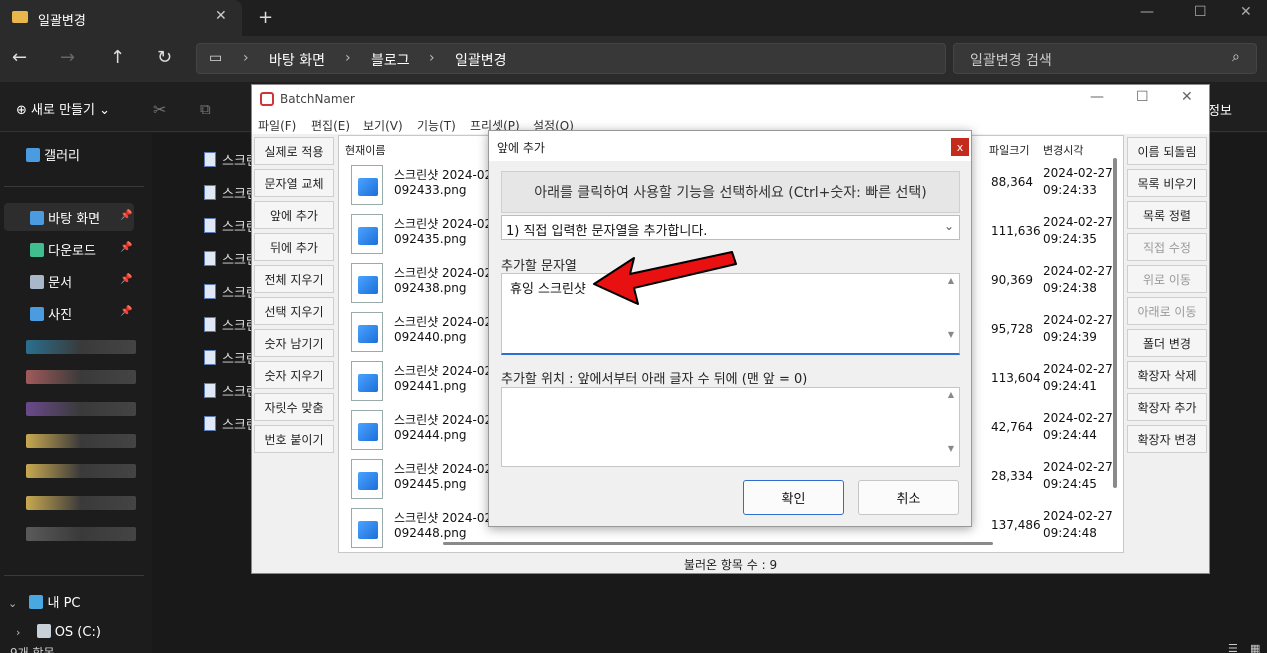 Image resolution: width=1267 pixels, height=653 pixels. What do you see at coordinates (1236, 57) in the screenshot?
I see `search-icon: ⌕` at bounding box center [1236, 57].